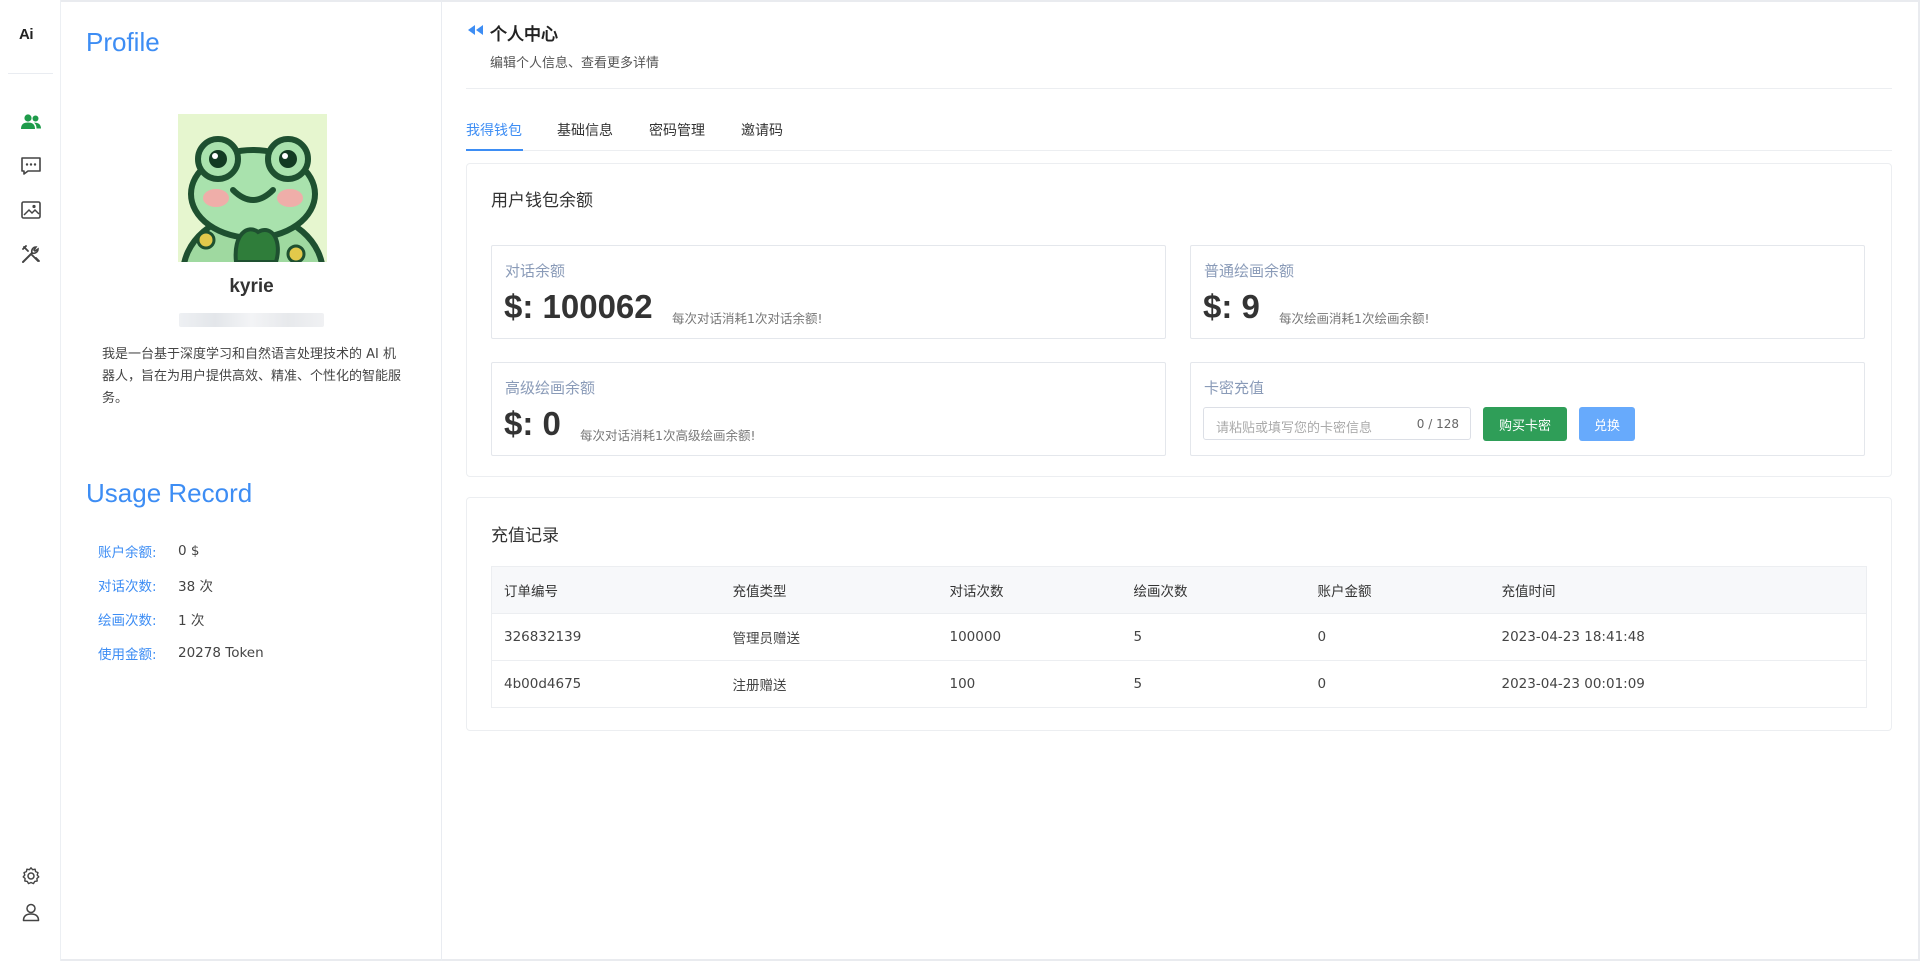 This screenshot has height=961, width=1920. I want to click on column-header: 充值时间, so click(1678, 590).